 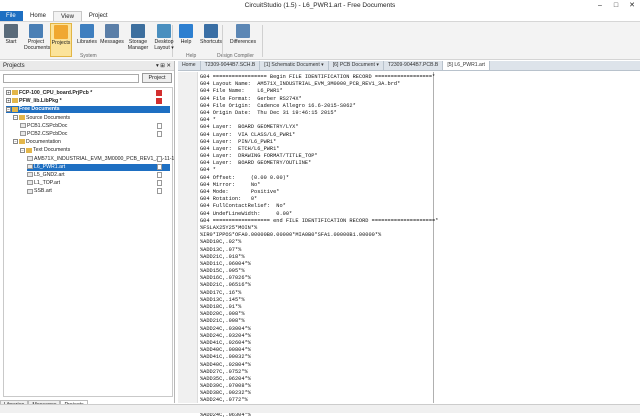 I want to click on ribbon-button-label: Start, so click(x=11, y=42).